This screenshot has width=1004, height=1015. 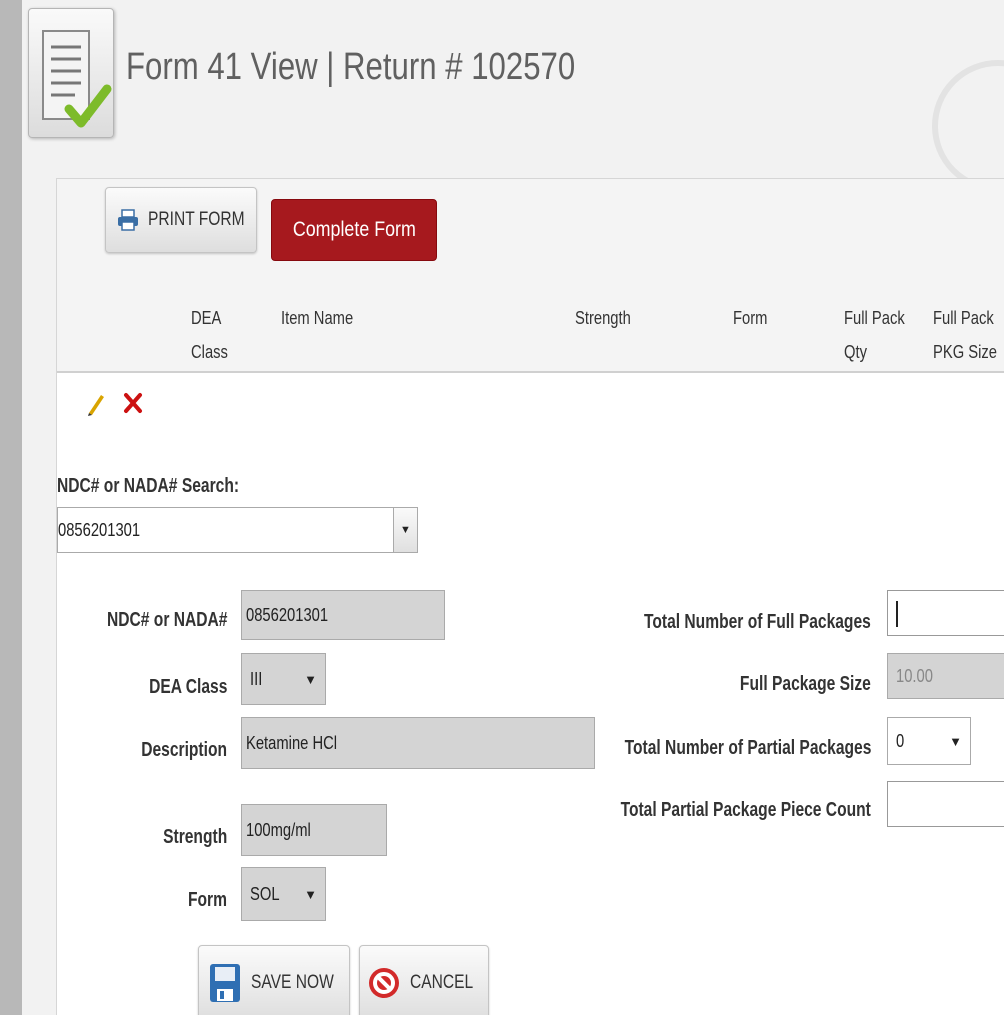 I want to click on save-now-button: SAVE NOW, so click(x=274, y=980).